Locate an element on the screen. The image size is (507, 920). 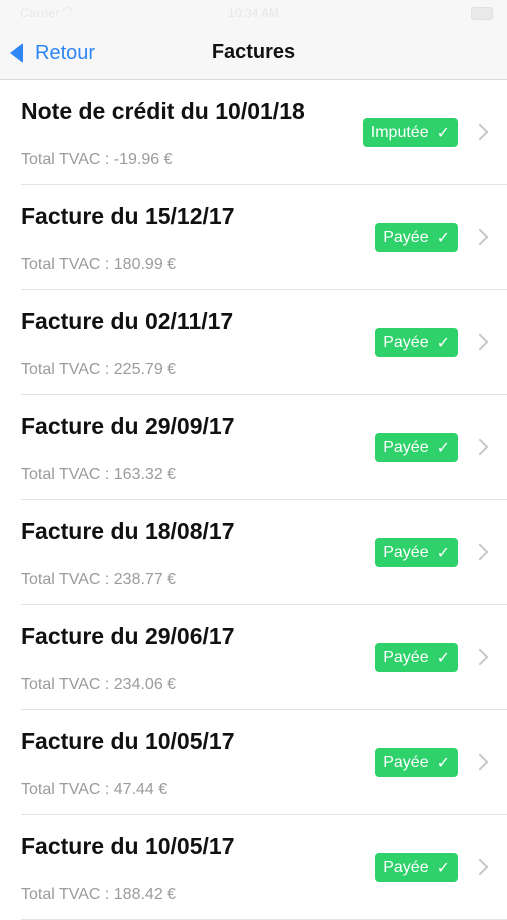
invoice-total: Total TVAC : 163.32 € is located at coordinates (99, 474).